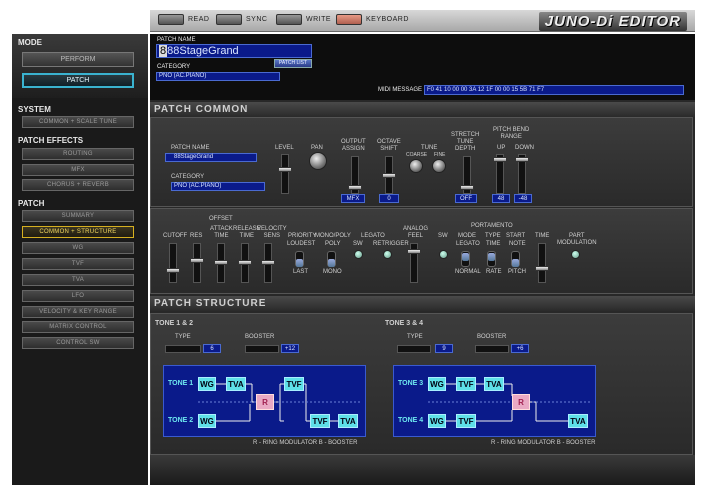  What do you see at coordinates (520, 348) in the screenshot?
I see `booster-34-value: +6` at bounding box center [520, 348].